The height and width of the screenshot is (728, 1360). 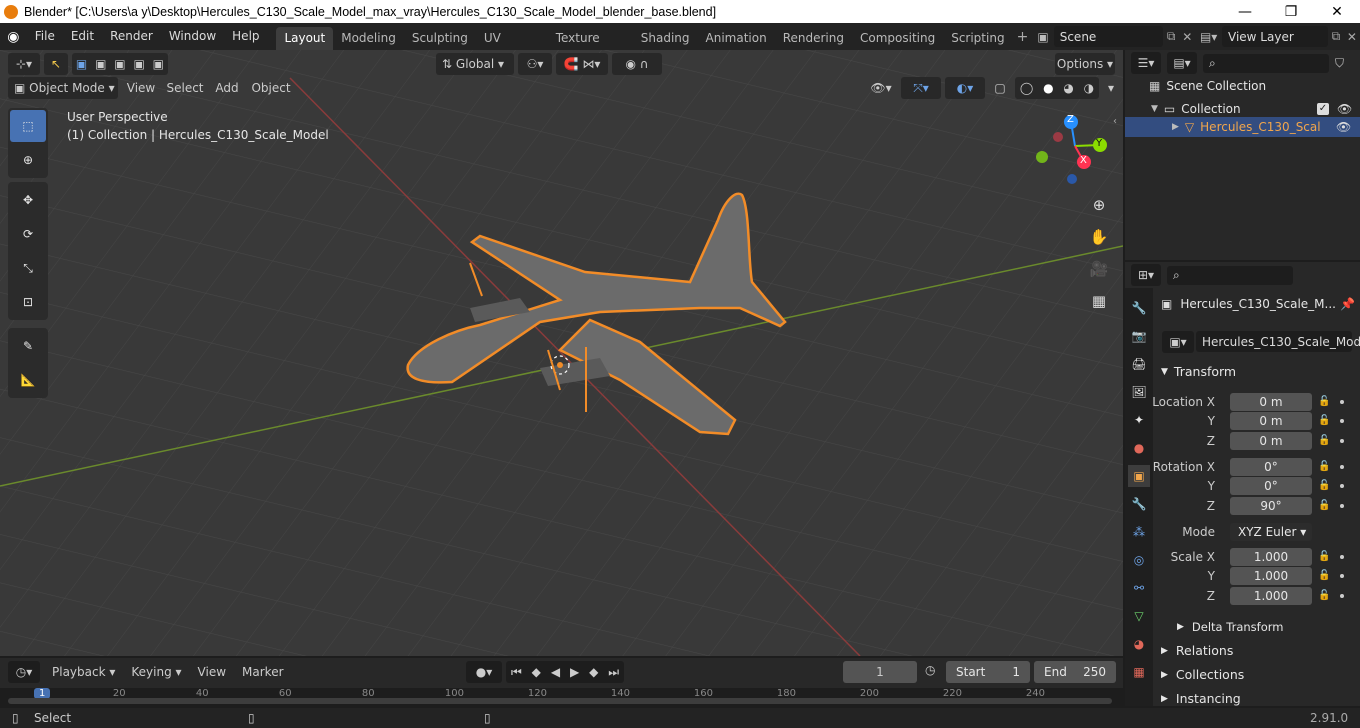 What do you see at coordinates (1175, 127) in the screenshot?
I see `expand-arrow-icon: ▶` at bounding box center [1175, 127].